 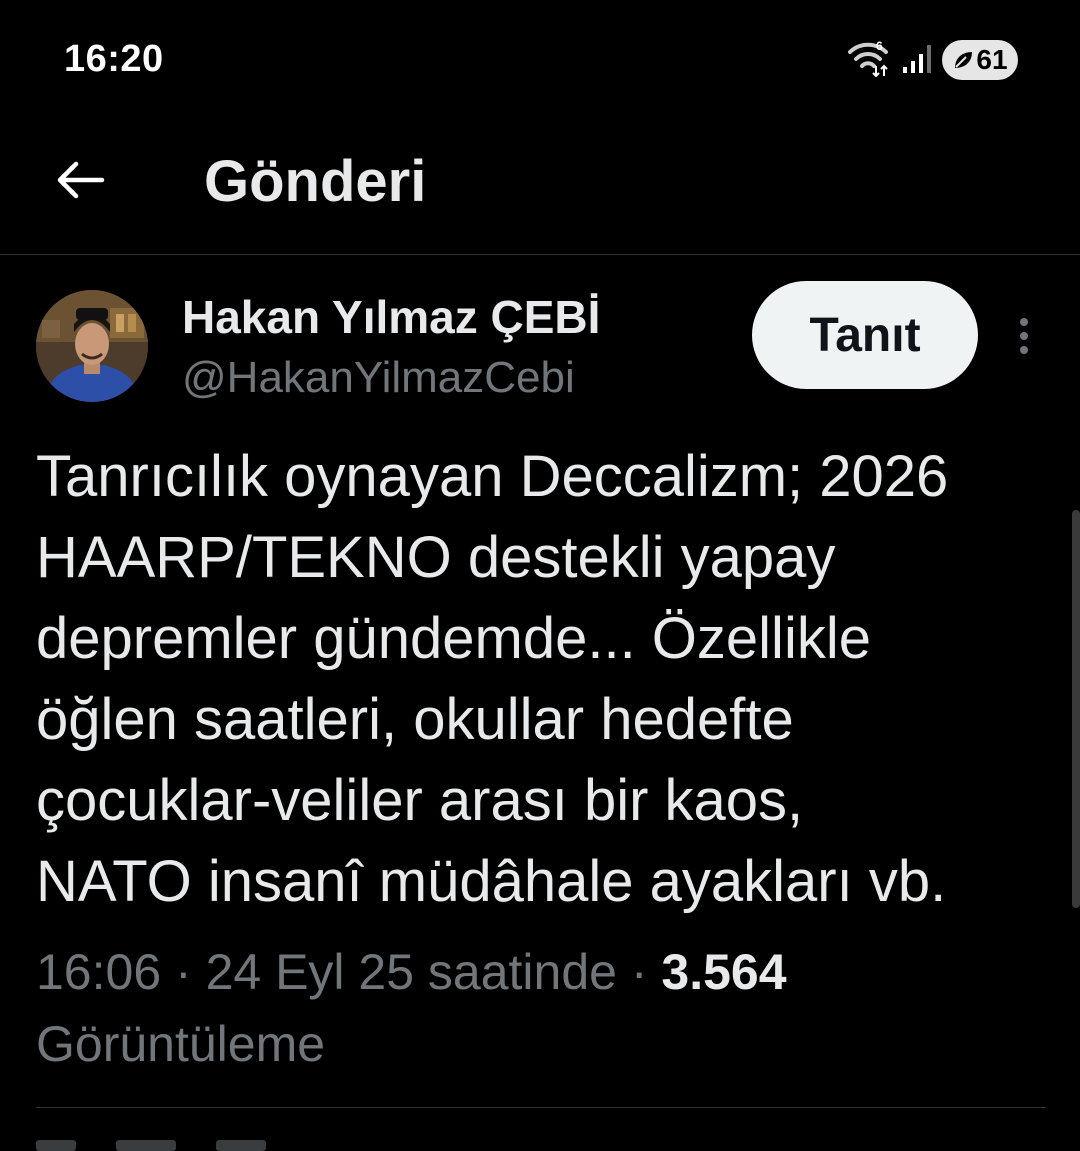 What do you see at coordinates (865, 335) in the screenshot?
I see `promote-button: Tanıt` at bounding box center [865, 335].